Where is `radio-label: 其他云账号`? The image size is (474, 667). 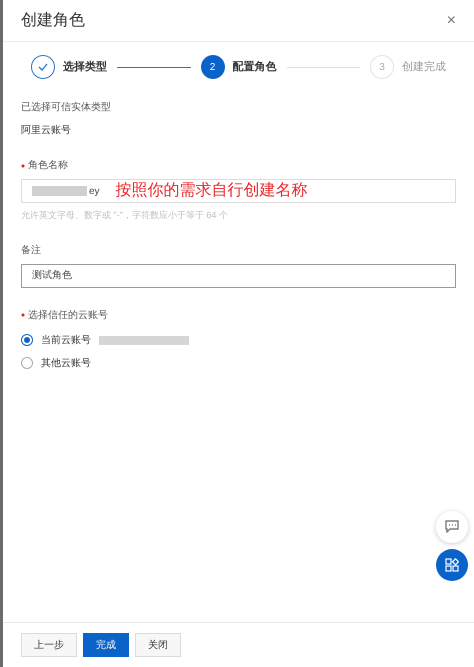
radio-label: 其他云账号 is located at coordinates (66, 363).